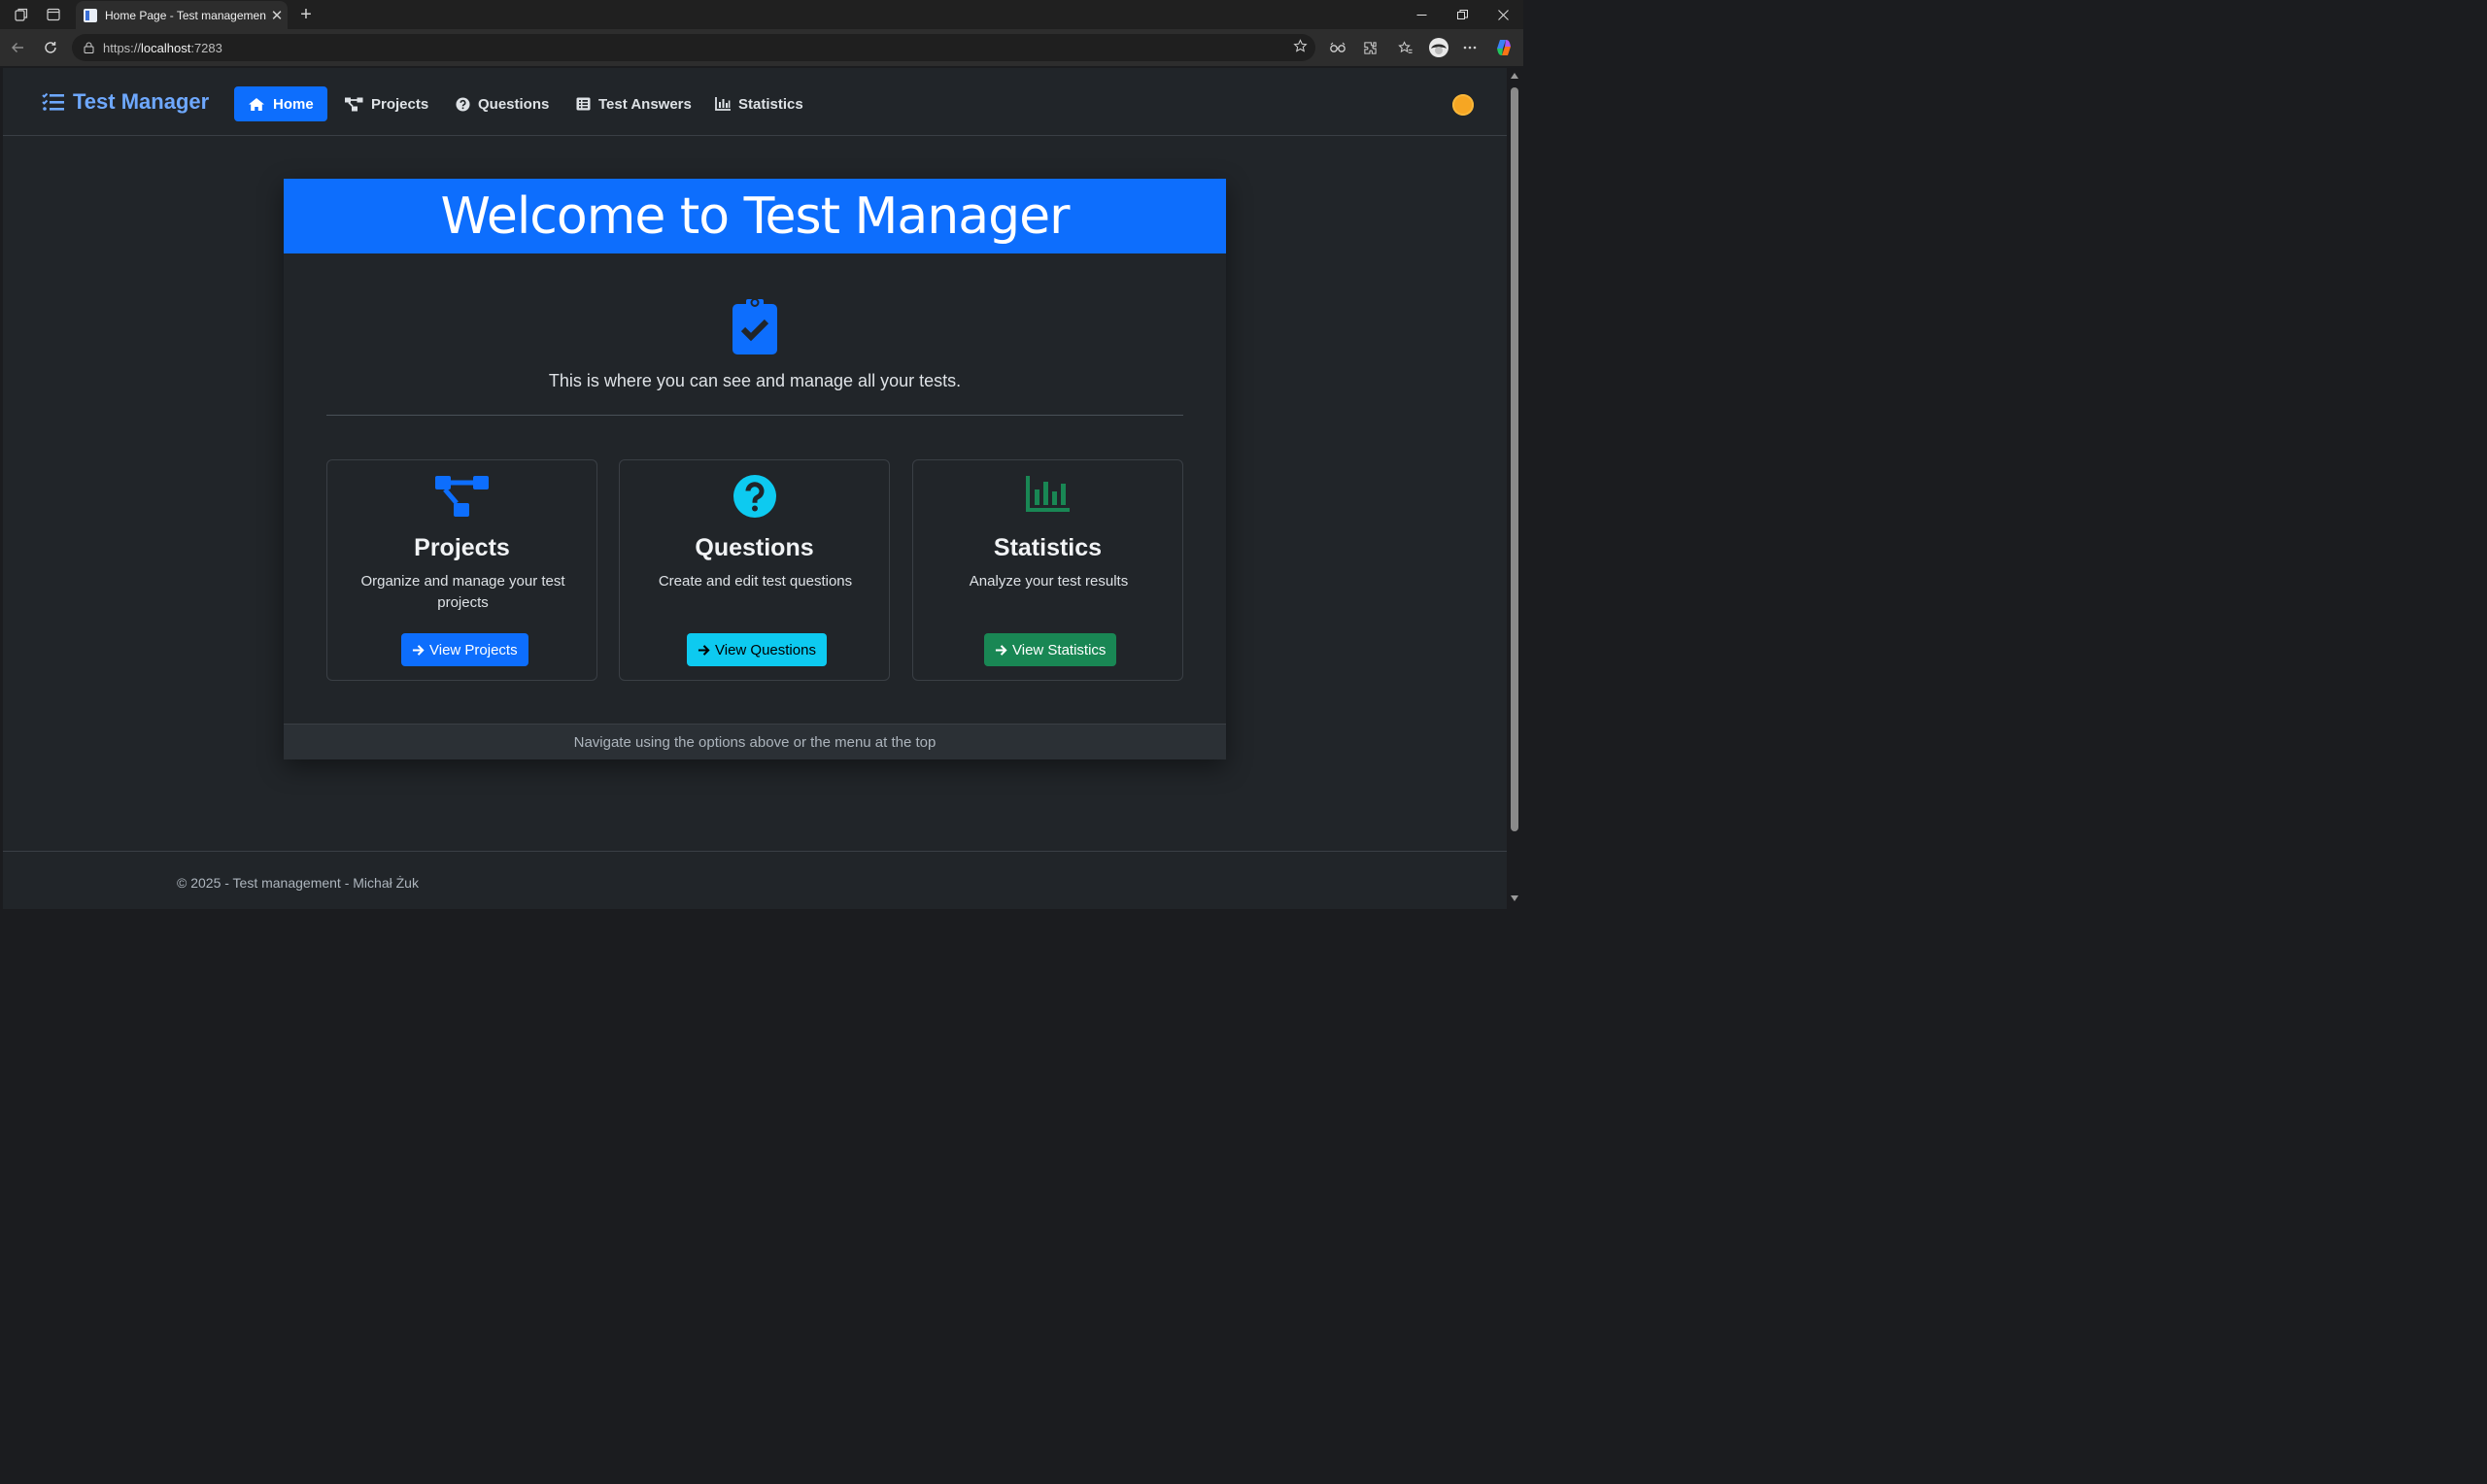 The height and width of the screenshot is (1484, 2487). I want to click on nav-item-test-answers: Test Answers, so click(633, 104).